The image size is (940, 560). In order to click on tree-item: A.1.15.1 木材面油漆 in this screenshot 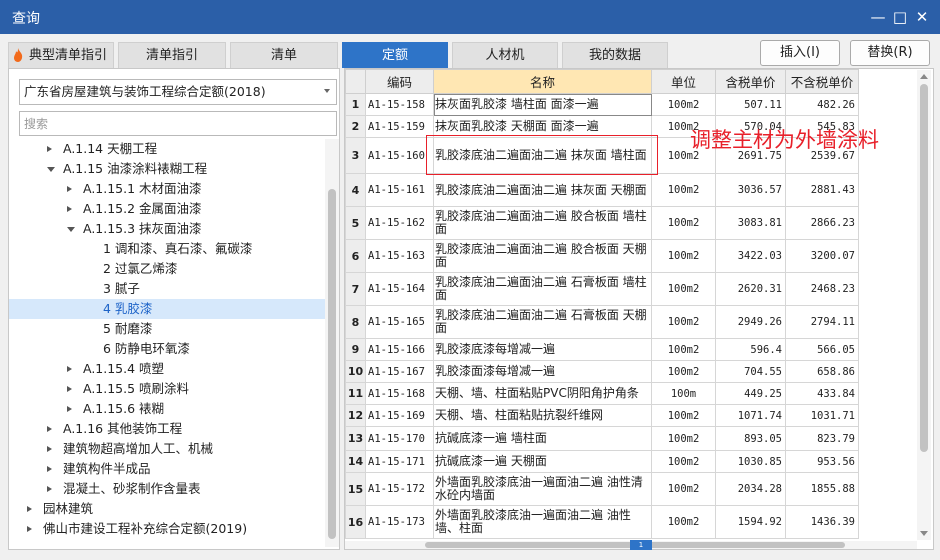, I will do `click(167, 189)`.